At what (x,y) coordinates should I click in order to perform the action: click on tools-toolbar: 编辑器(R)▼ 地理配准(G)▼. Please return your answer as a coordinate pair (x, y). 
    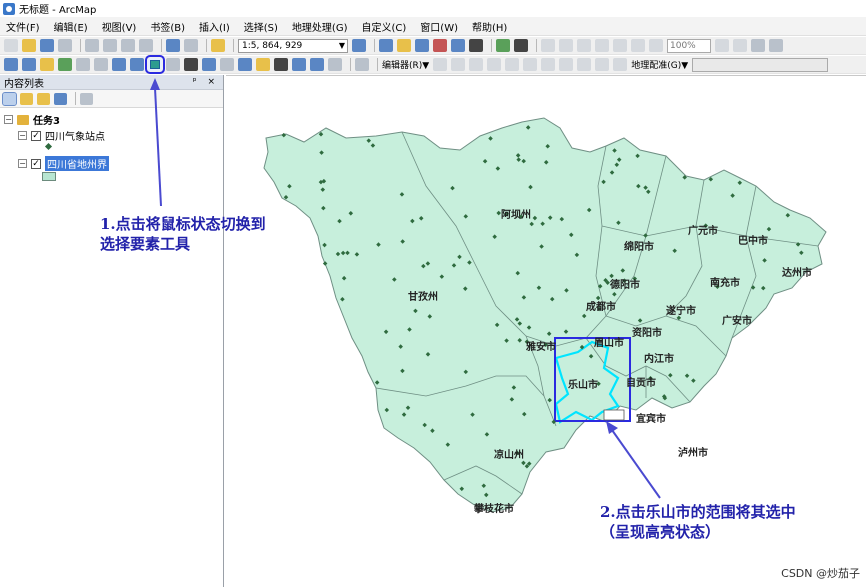
    Looking at the image, I should click on (433, 64).